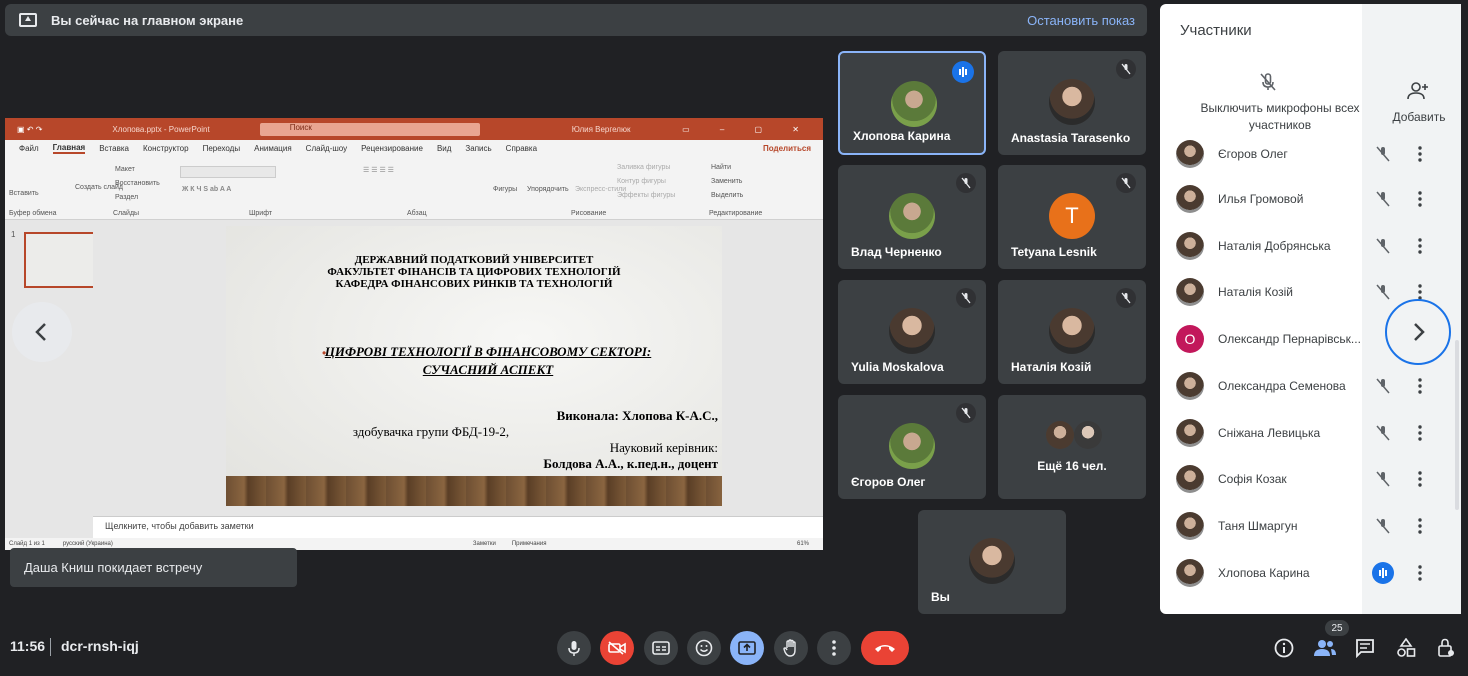 The image size is (1468, 676). Describe the element at coordinates (484, 544) in the screenshot. I see `status-notes-button: Заметки` at that location.